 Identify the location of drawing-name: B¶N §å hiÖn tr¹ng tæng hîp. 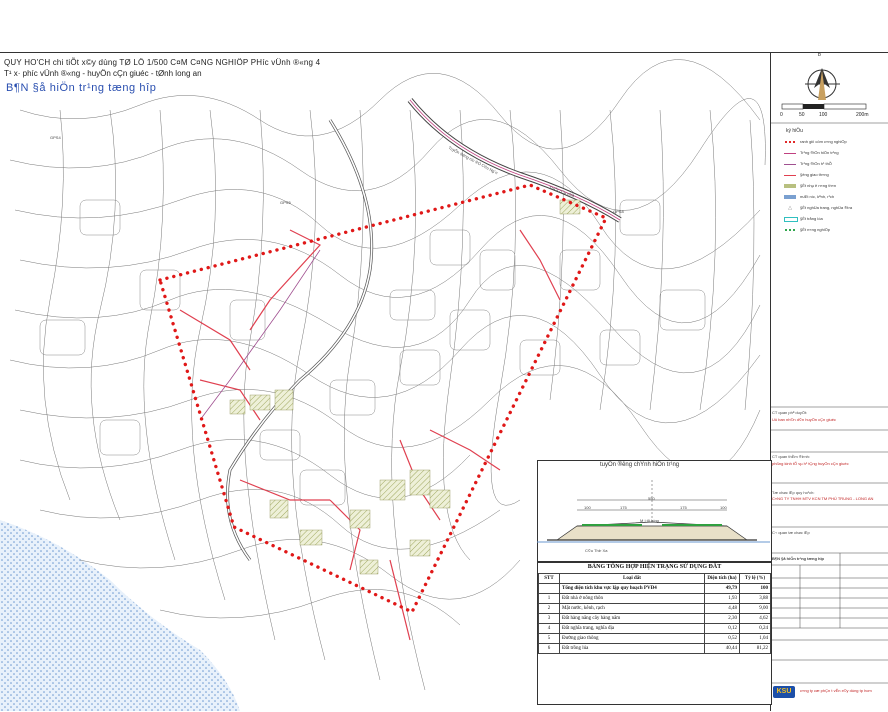
(798, 558).